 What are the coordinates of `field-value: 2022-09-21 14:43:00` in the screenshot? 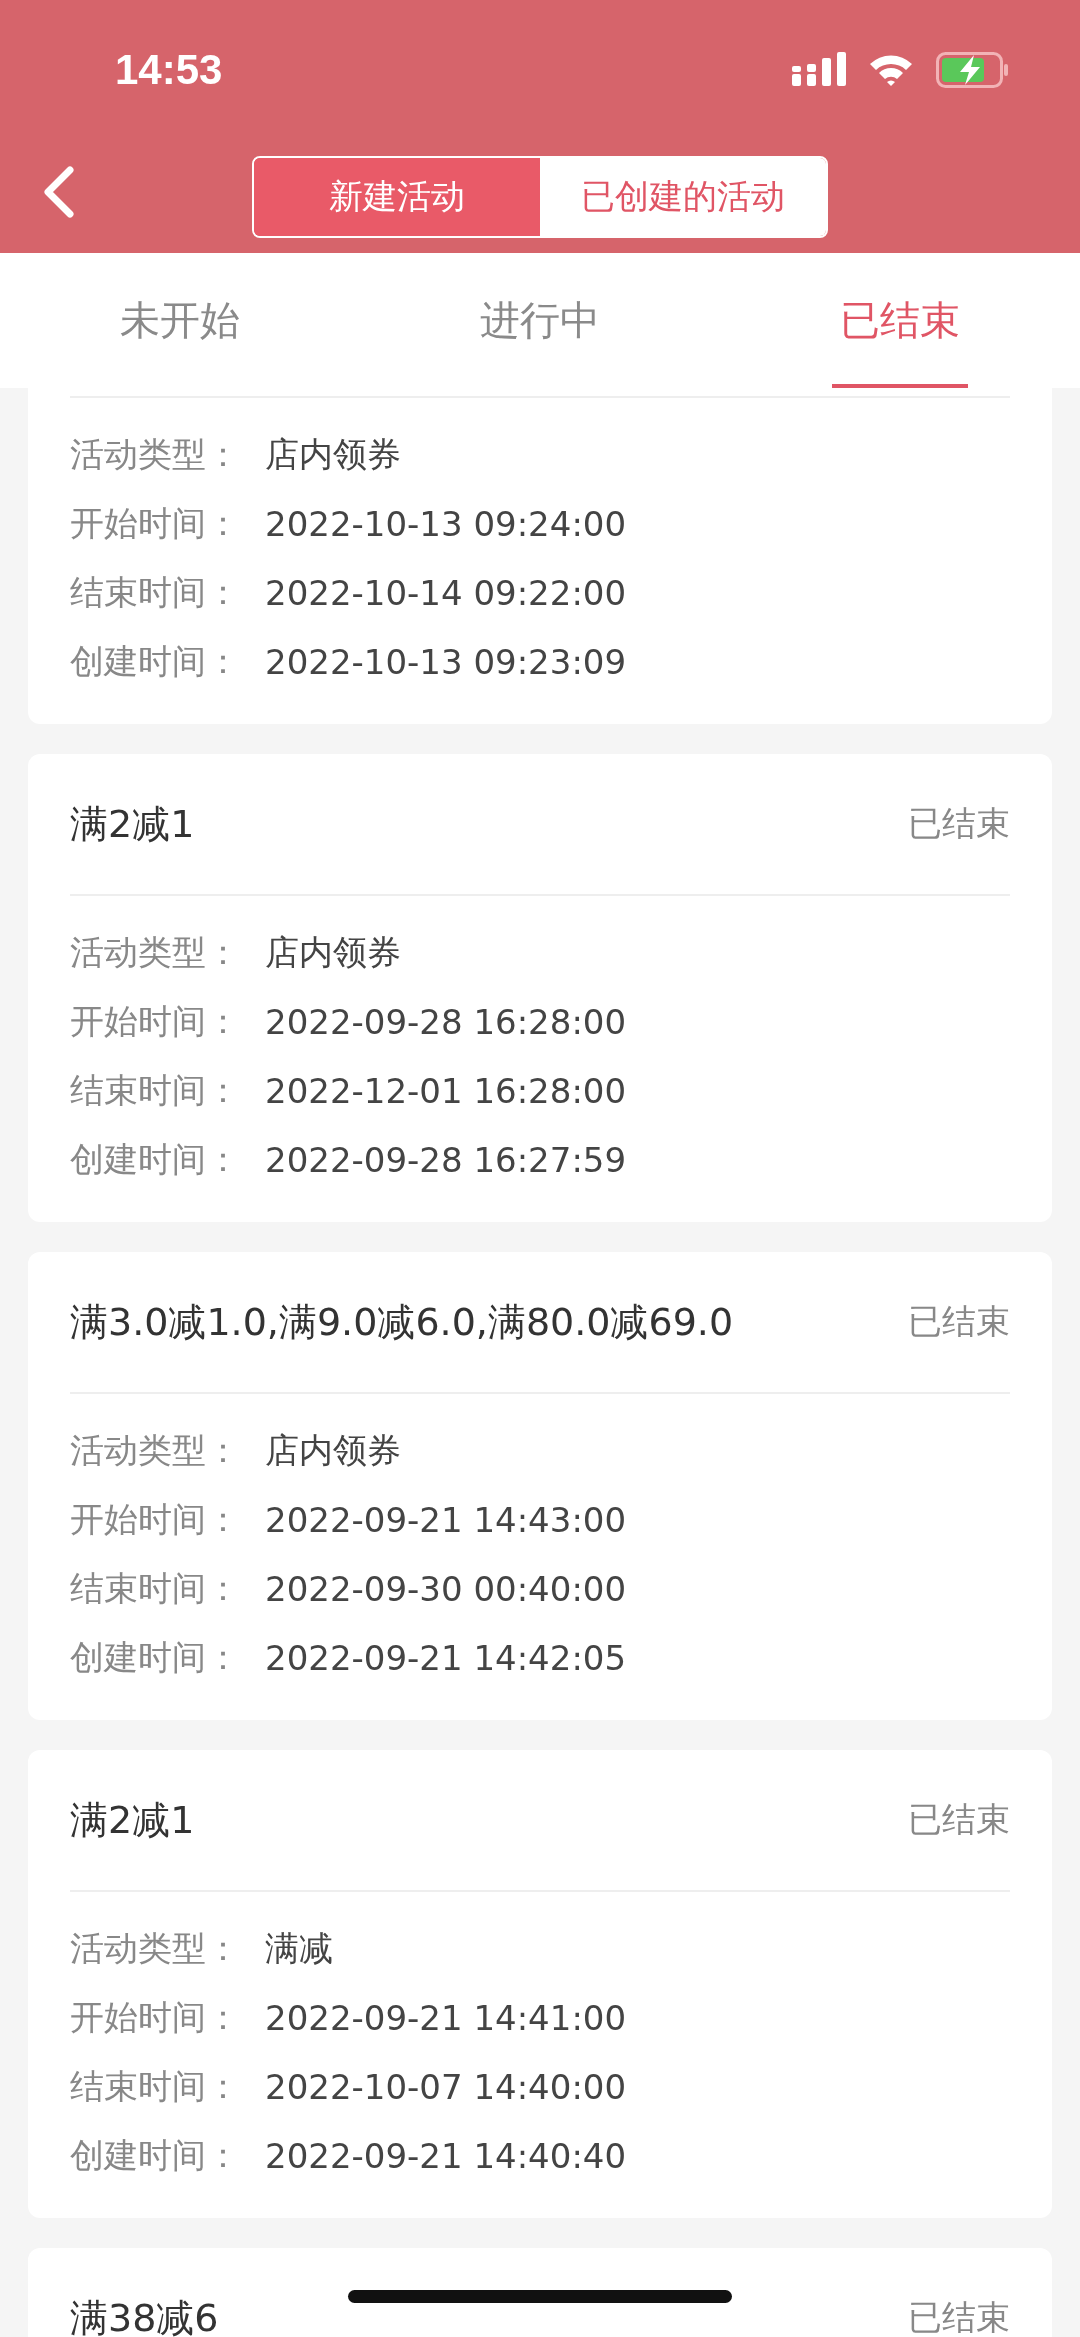 It's located at (446, 1519).